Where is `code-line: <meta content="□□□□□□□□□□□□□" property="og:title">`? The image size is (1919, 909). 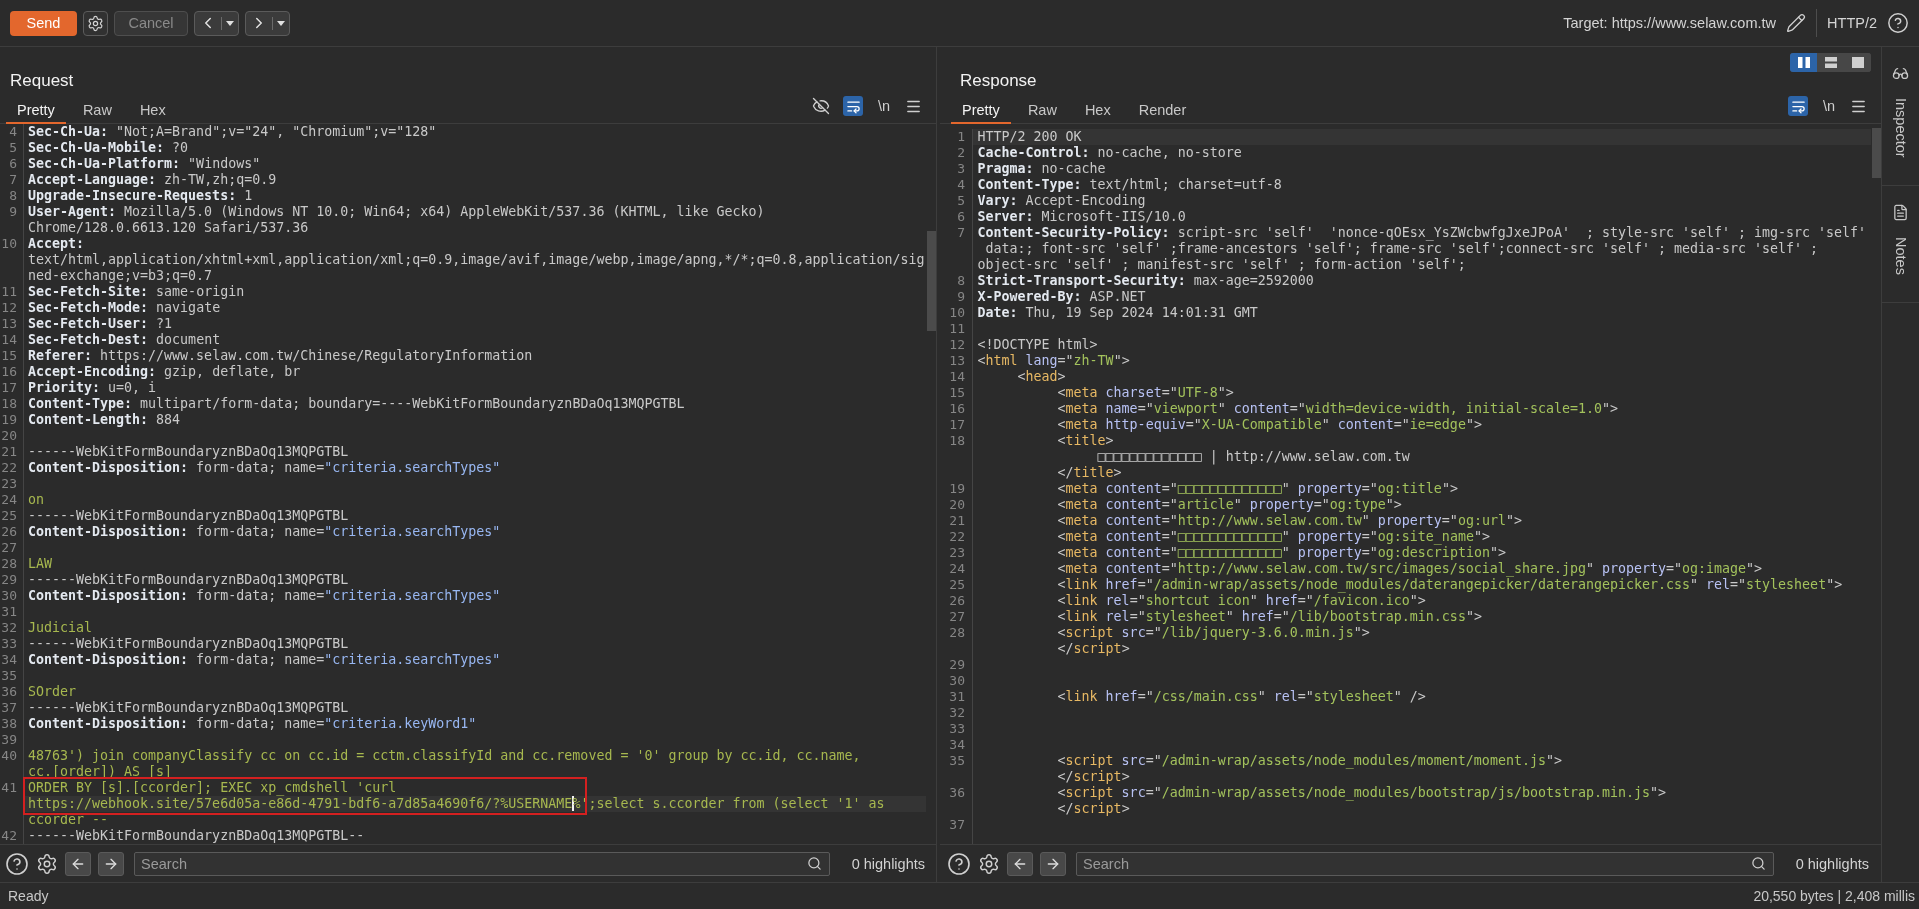 code-line: <meta content="□□□□□□□□□□□□□" property="og:title"> is located at coordinates (1257, 489).